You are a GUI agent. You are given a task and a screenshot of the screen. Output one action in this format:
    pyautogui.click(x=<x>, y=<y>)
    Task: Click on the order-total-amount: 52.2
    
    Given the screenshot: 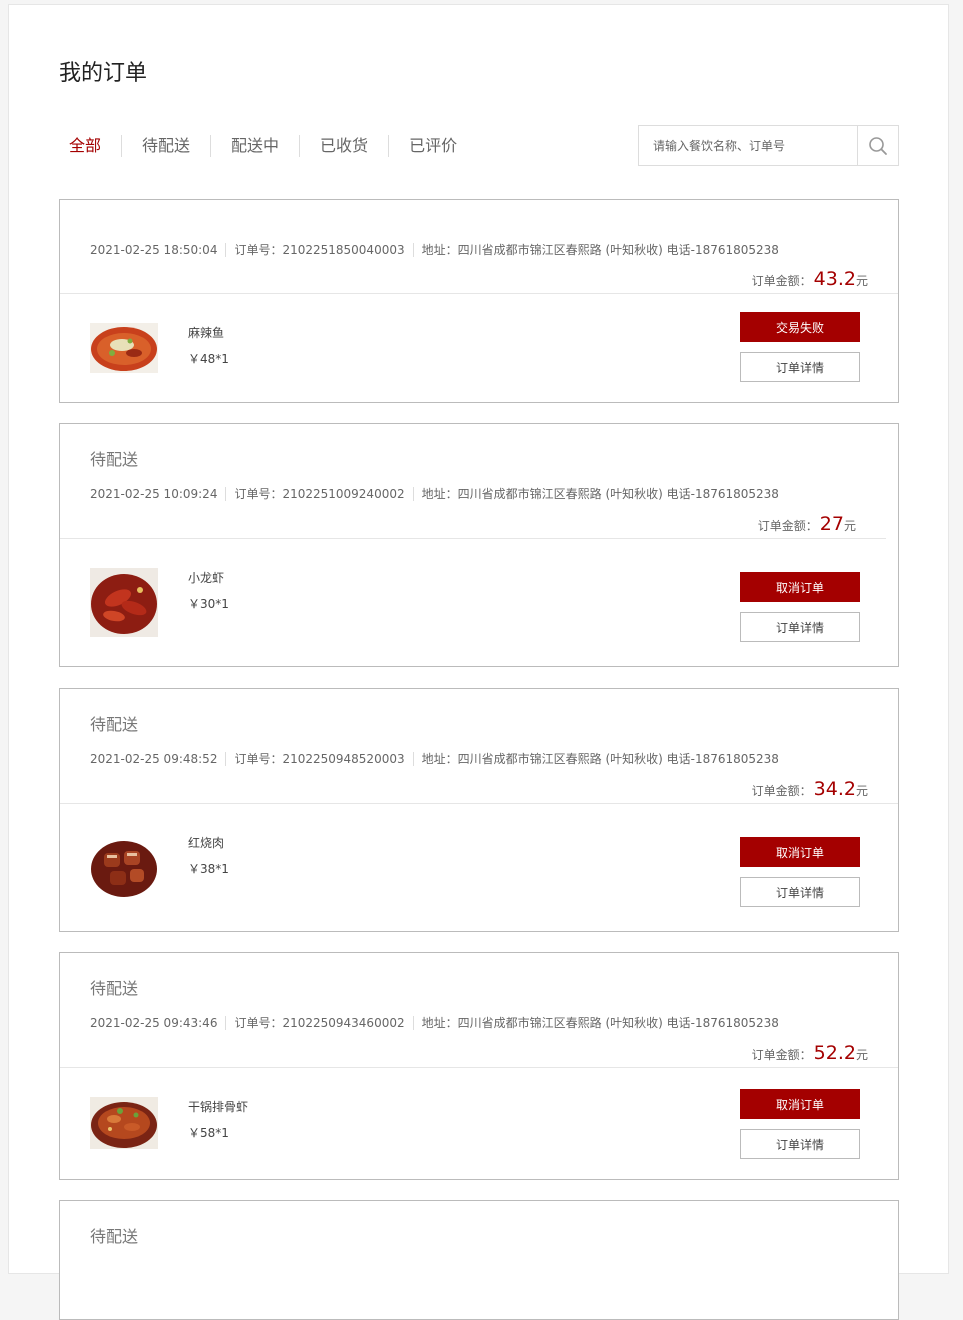 What is the action you would take?
    pyautogui.click(x=834, y=1053)
    